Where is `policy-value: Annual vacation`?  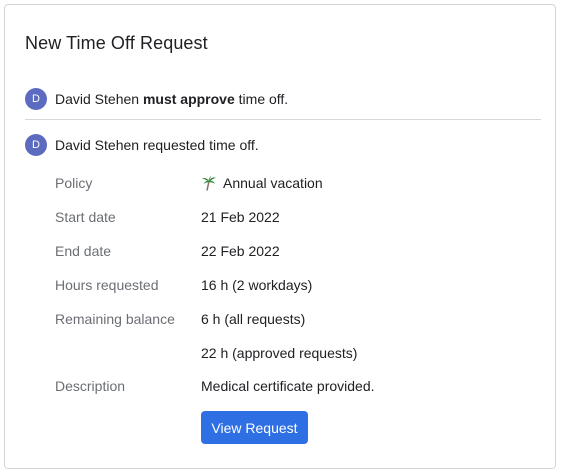
policy-value: Annual vacation is located at coordinates (262, 183).